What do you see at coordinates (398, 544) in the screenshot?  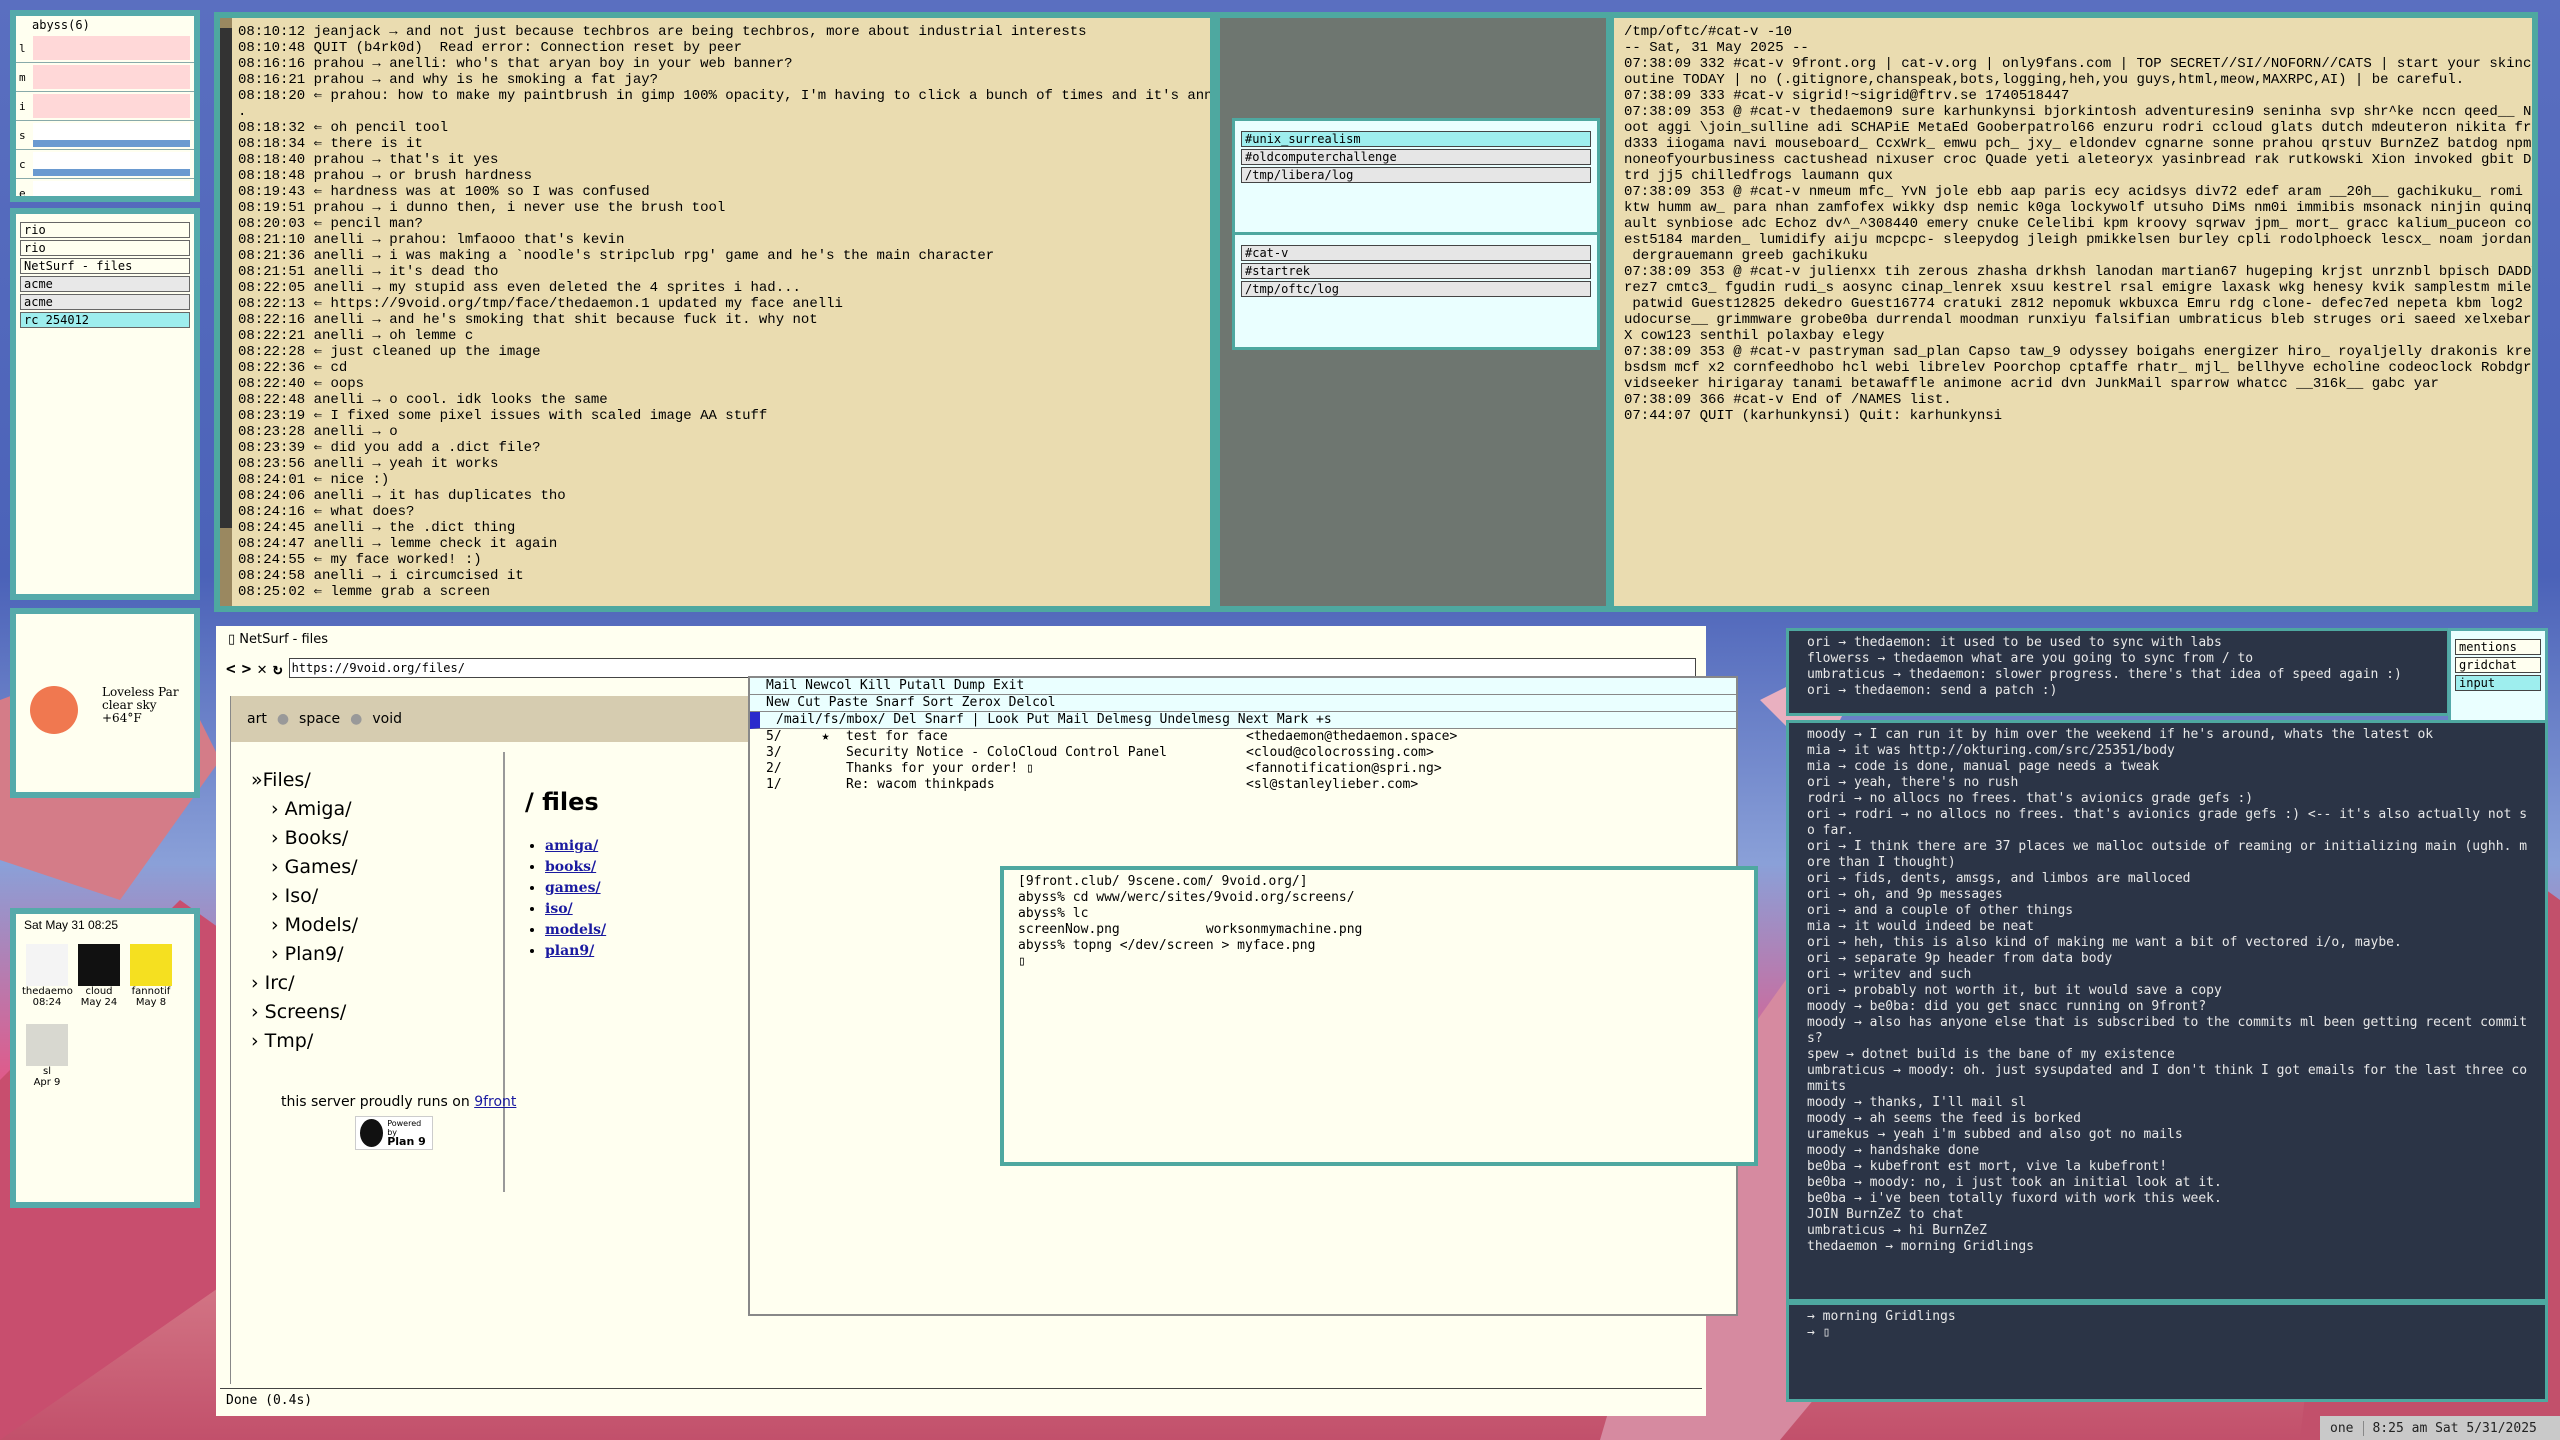 I see `chat-line: 08:24:47 anelli → lemme check it again` at bounding box center [398, 544].